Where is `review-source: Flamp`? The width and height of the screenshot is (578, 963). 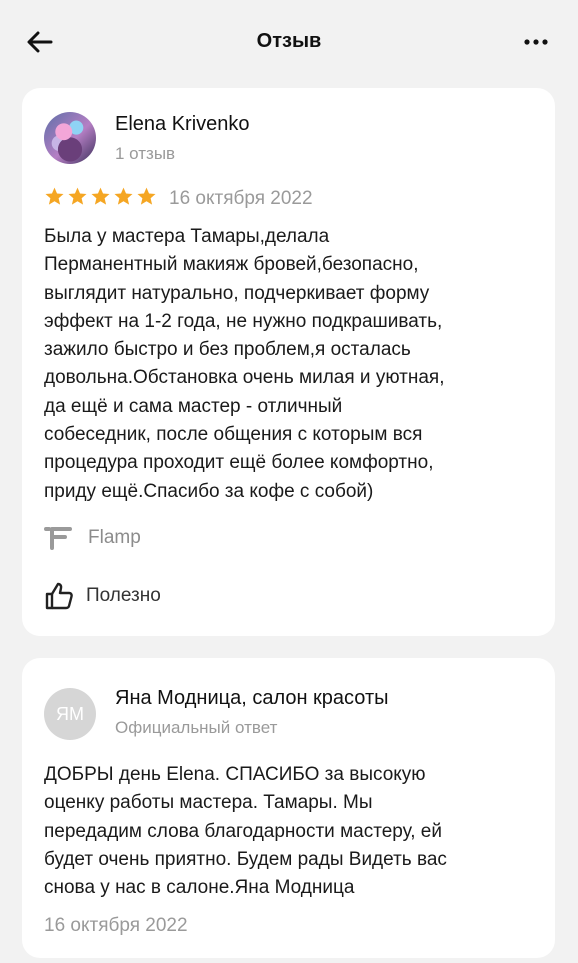 review-source: Flamp is located at coordinates (92, 538).